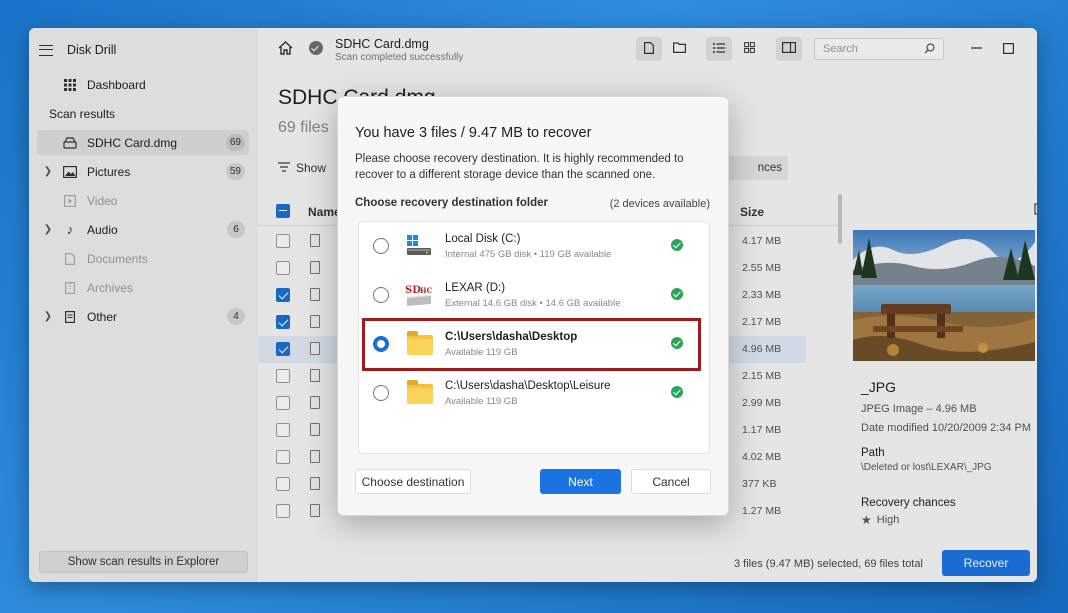 This screenshot has width=1068, height=613. What do you see at coordinates (419, 246) in the screenshot?
I see `windows-drive-icon` at bounding box center [419, 246].